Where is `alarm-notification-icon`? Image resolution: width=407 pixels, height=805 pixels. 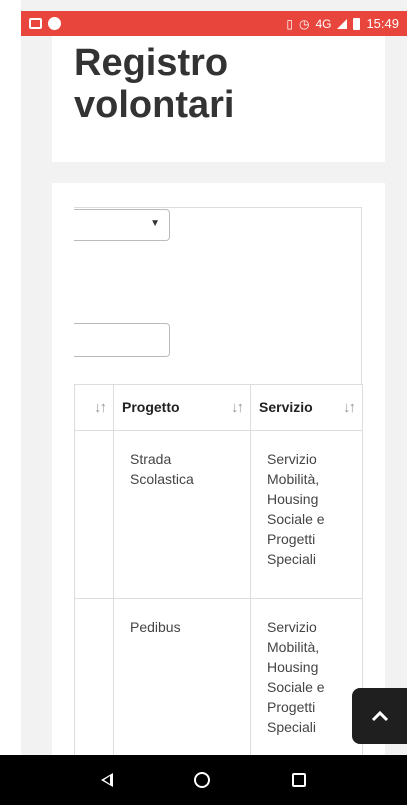
alarm-notification-icon is located at coordinates (54, 23).